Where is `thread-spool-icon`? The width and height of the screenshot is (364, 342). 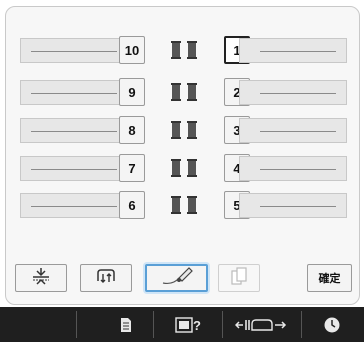 thread-spool-icon is located at coordinates (106, 278).